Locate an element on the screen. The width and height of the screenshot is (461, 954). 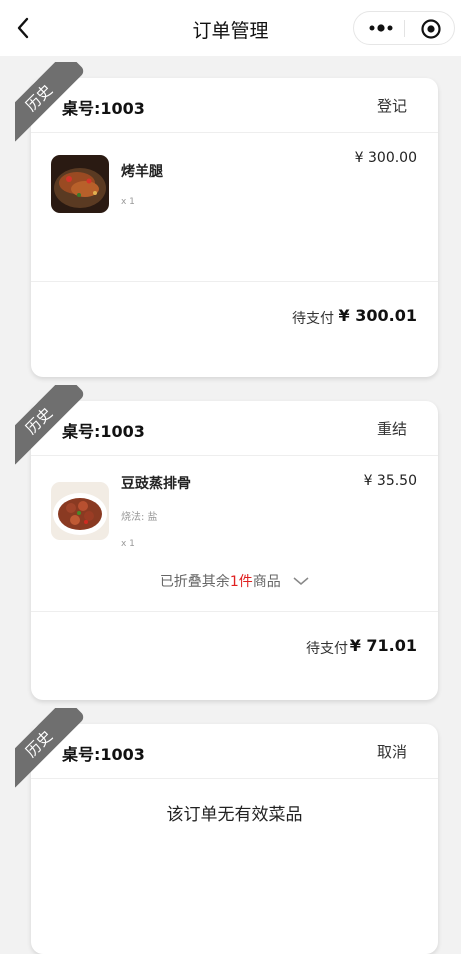
target-icon is located at coordinates (431, 29).